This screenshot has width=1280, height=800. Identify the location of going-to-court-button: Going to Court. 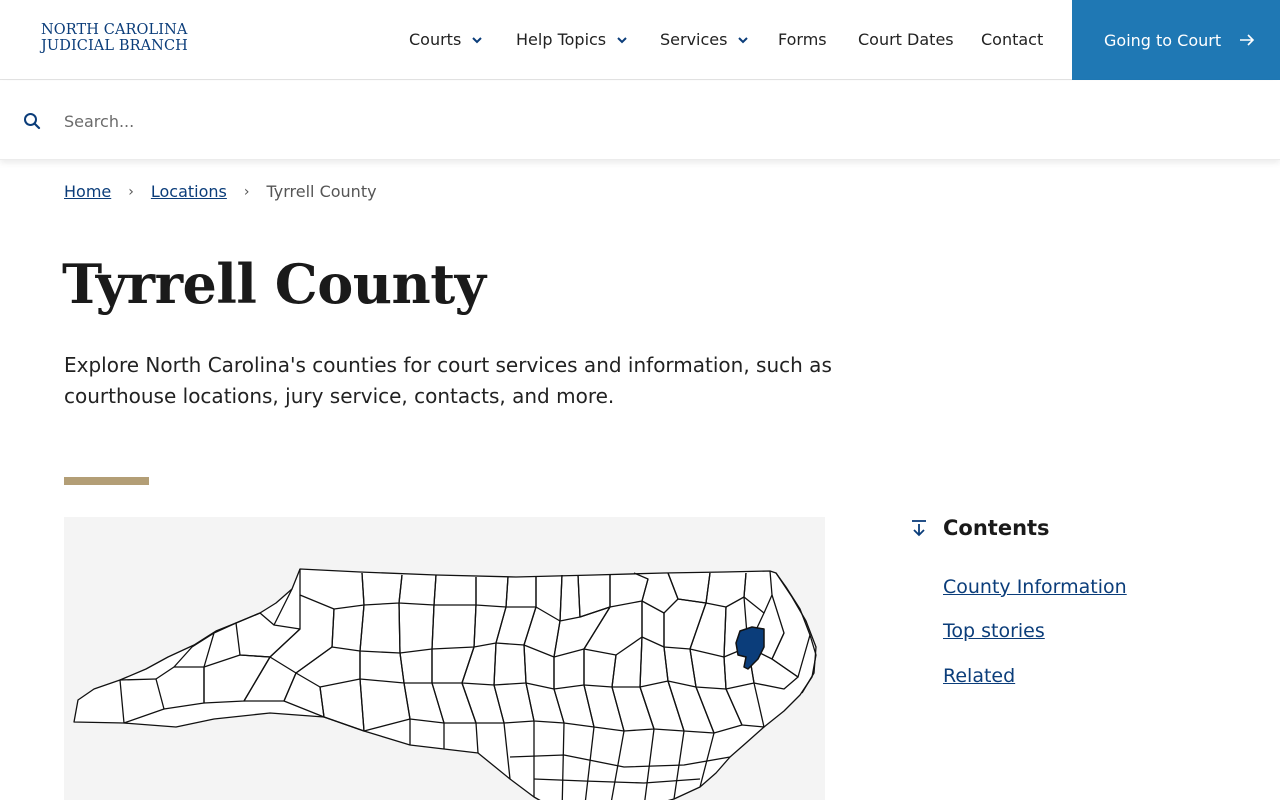
(1176, 40).